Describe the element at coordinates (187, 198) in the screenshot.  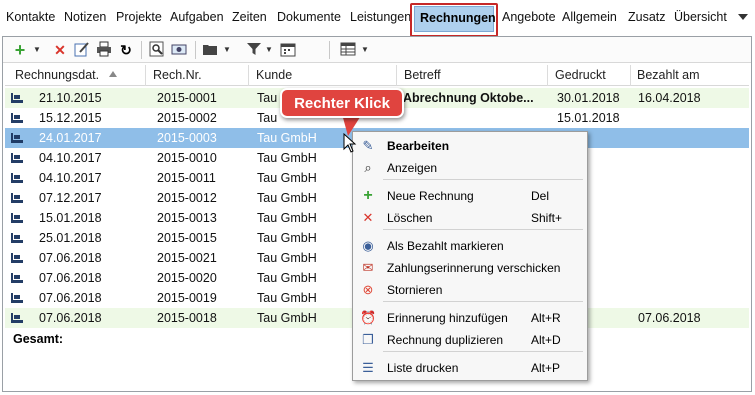
I see `cell-nr: 2015-0012` at that location.